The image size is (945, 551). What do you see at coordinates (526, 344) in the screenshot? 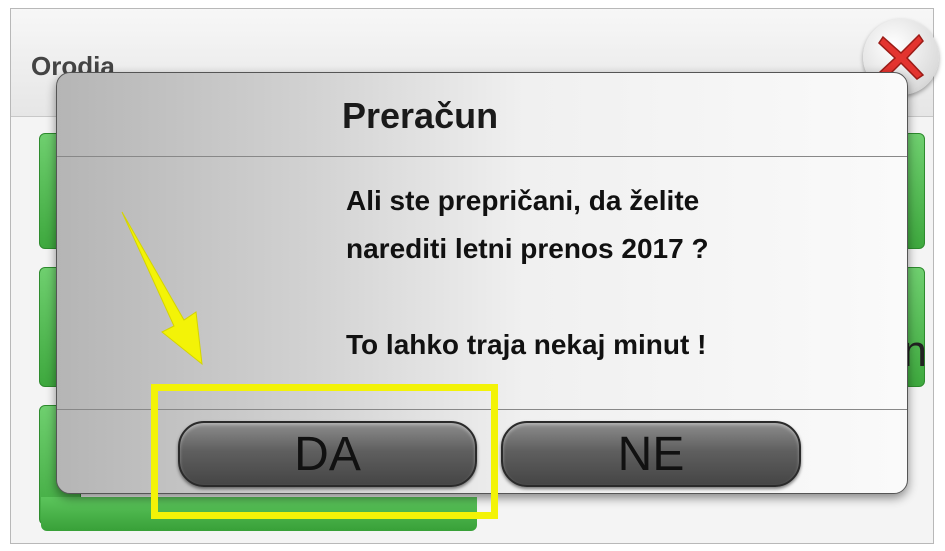
I see `message-line-4: To lahko traja nekaj minut !` at bounding box center [526, 344].